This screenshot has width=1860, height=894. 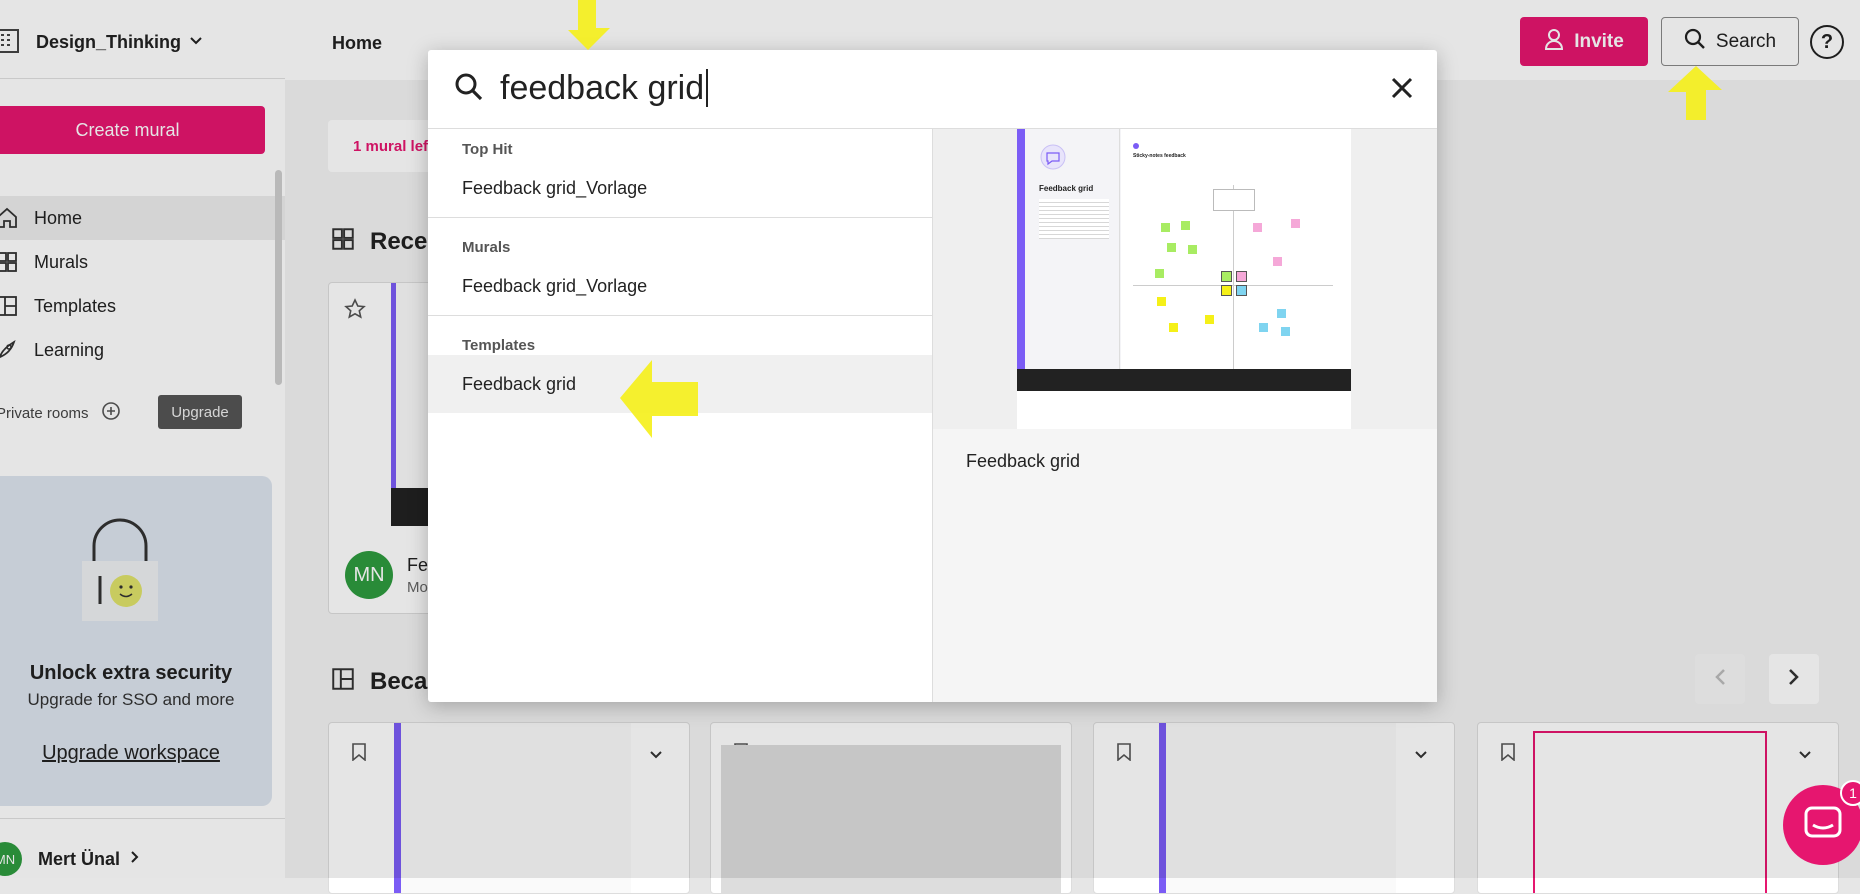 I want to click on result-item-mural: Feedback grid_Vorlage, so click(x=680, y=286).